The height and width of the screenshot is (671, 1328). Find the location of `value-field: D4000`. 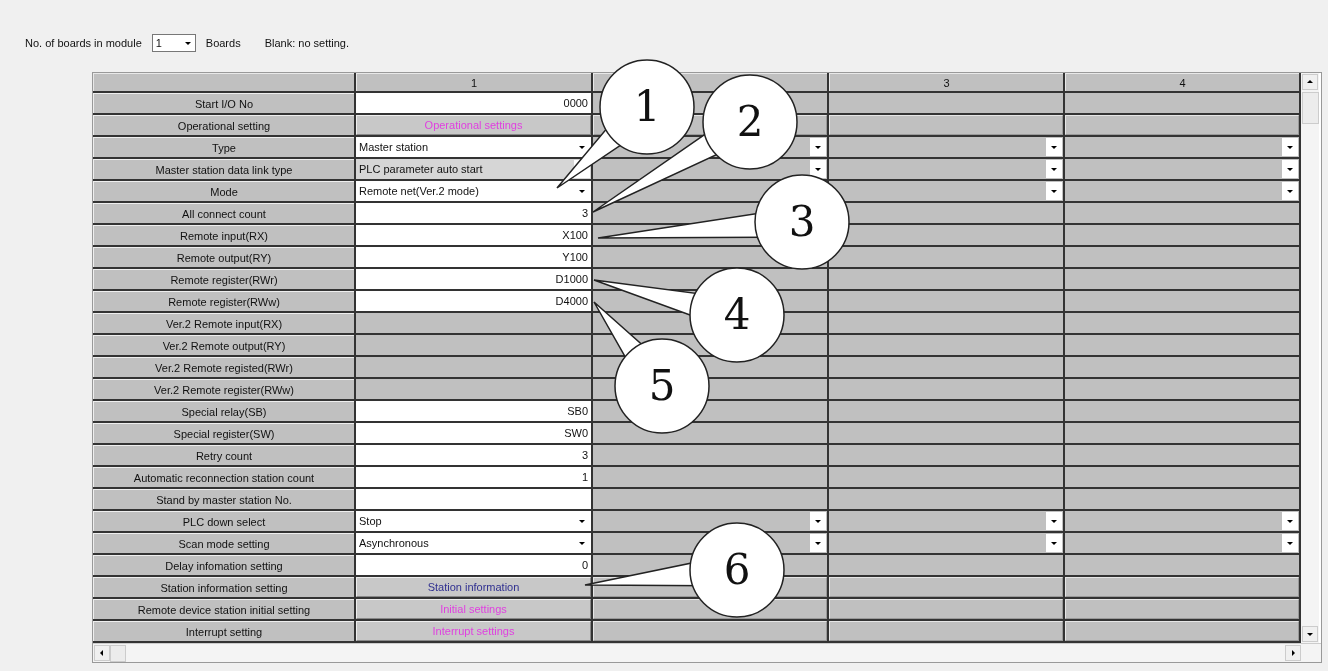

value-field: D4000 is located at coordinates (473, 301).